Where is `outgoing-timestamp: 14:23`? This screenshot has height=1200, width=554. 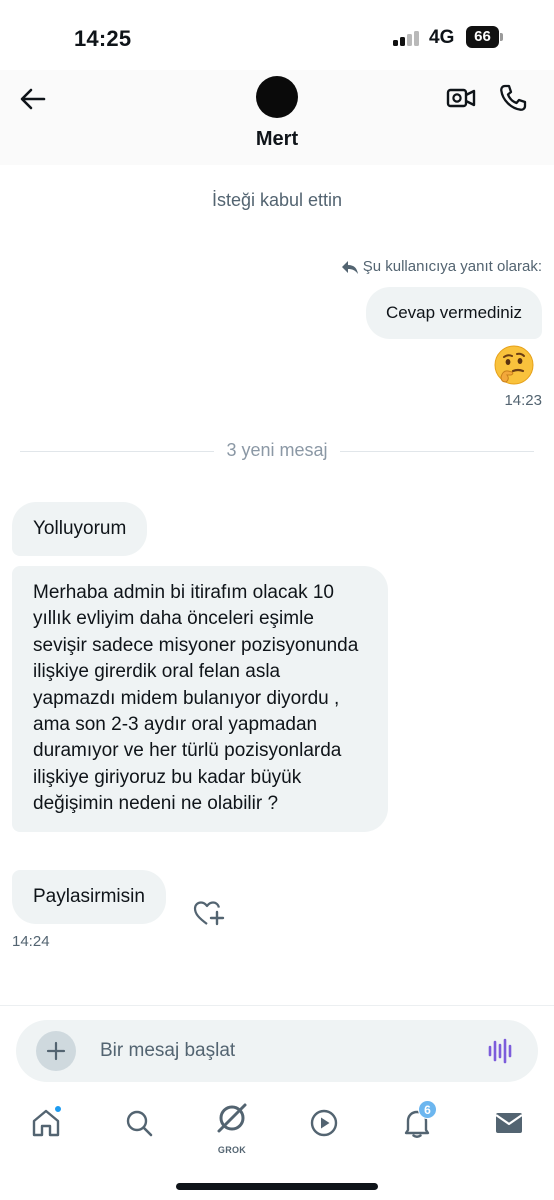 outgoing-timestamp: 14:23 is located at coordinates (523, 400).